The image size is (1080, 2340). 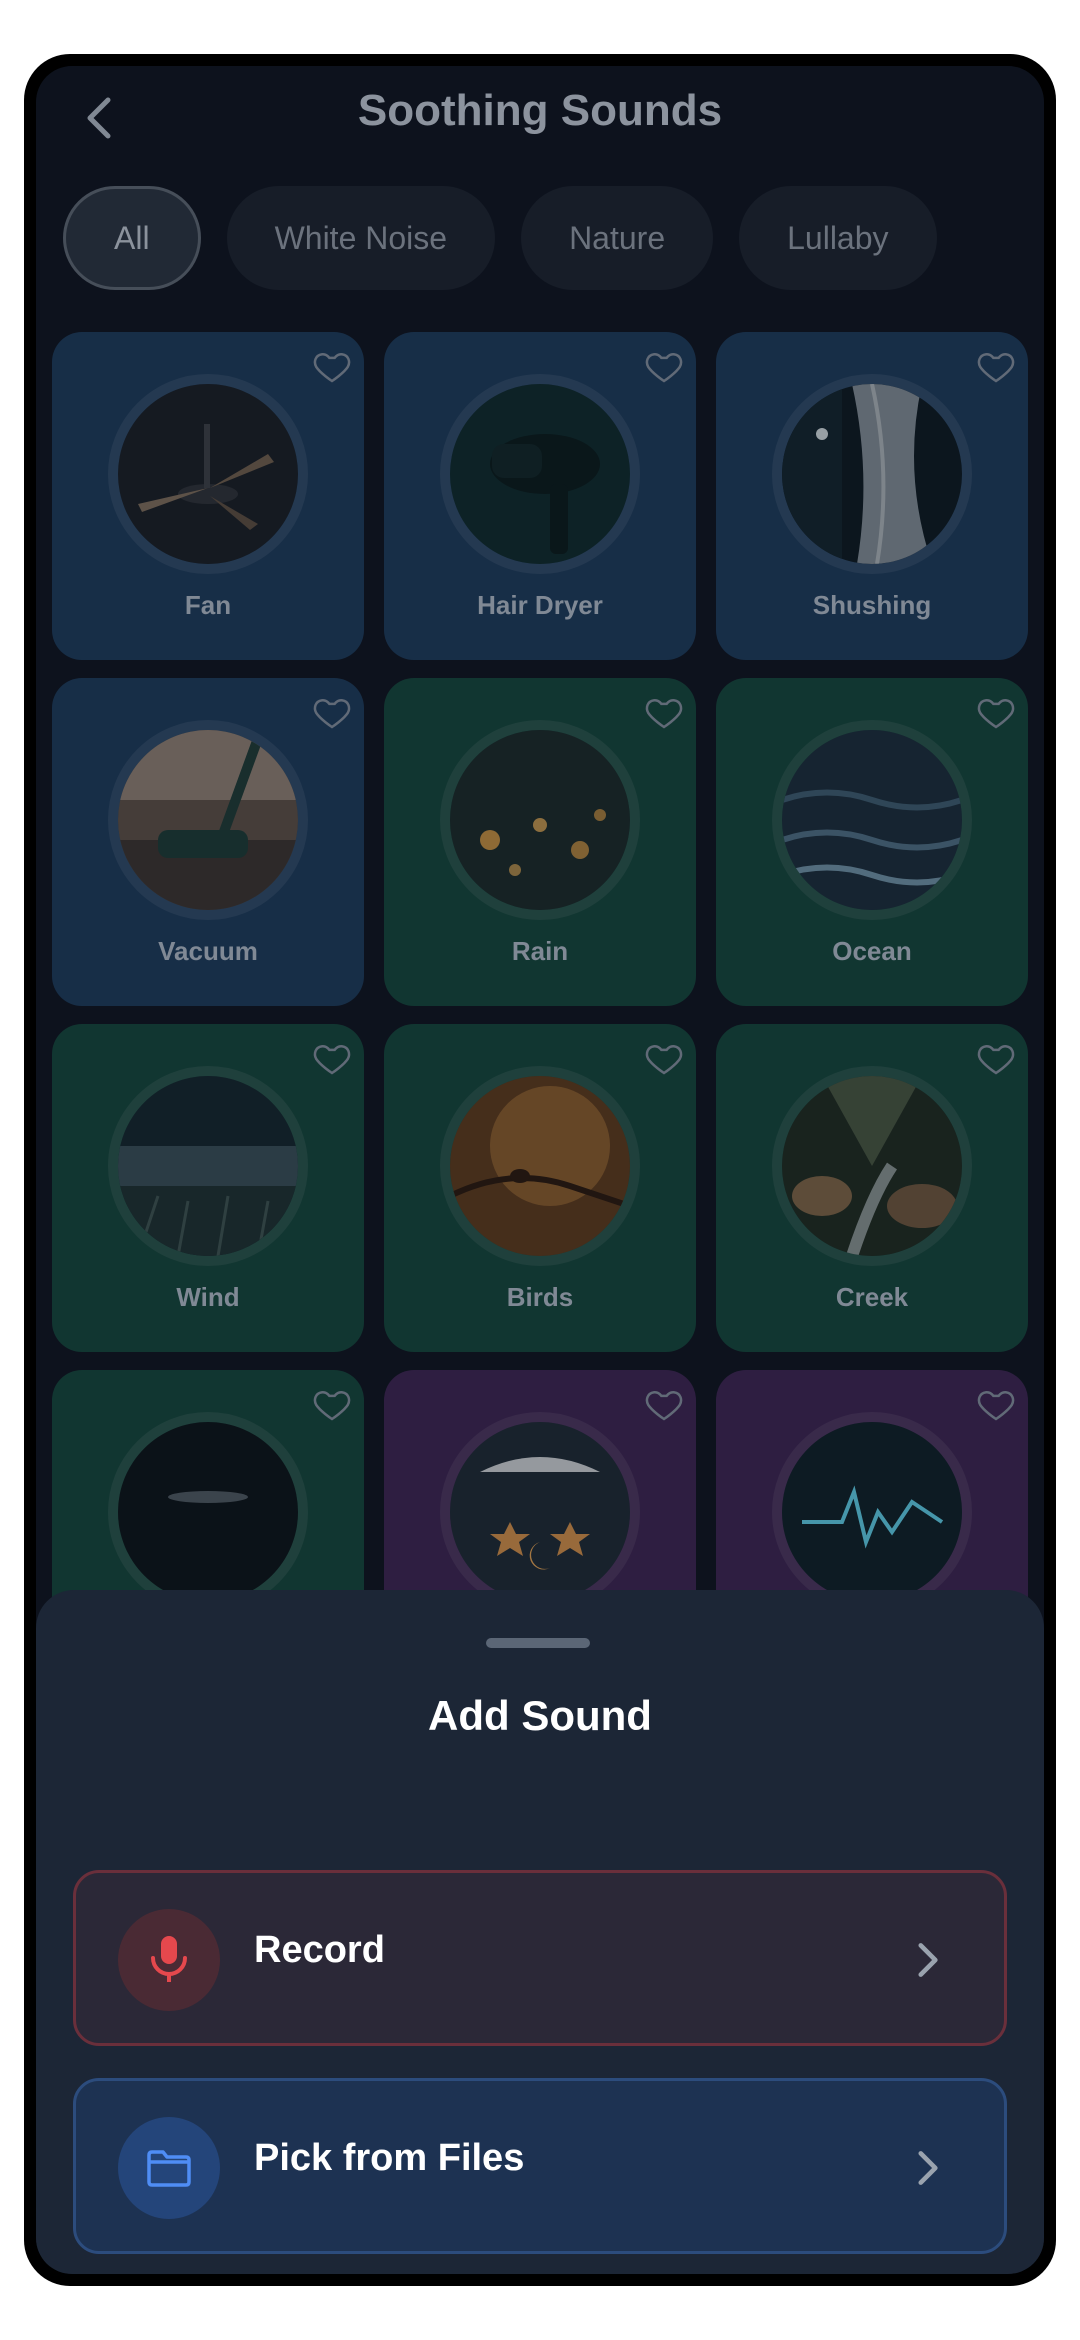 I want to click on record-icon-bubble, so click(x=169, y=1960).